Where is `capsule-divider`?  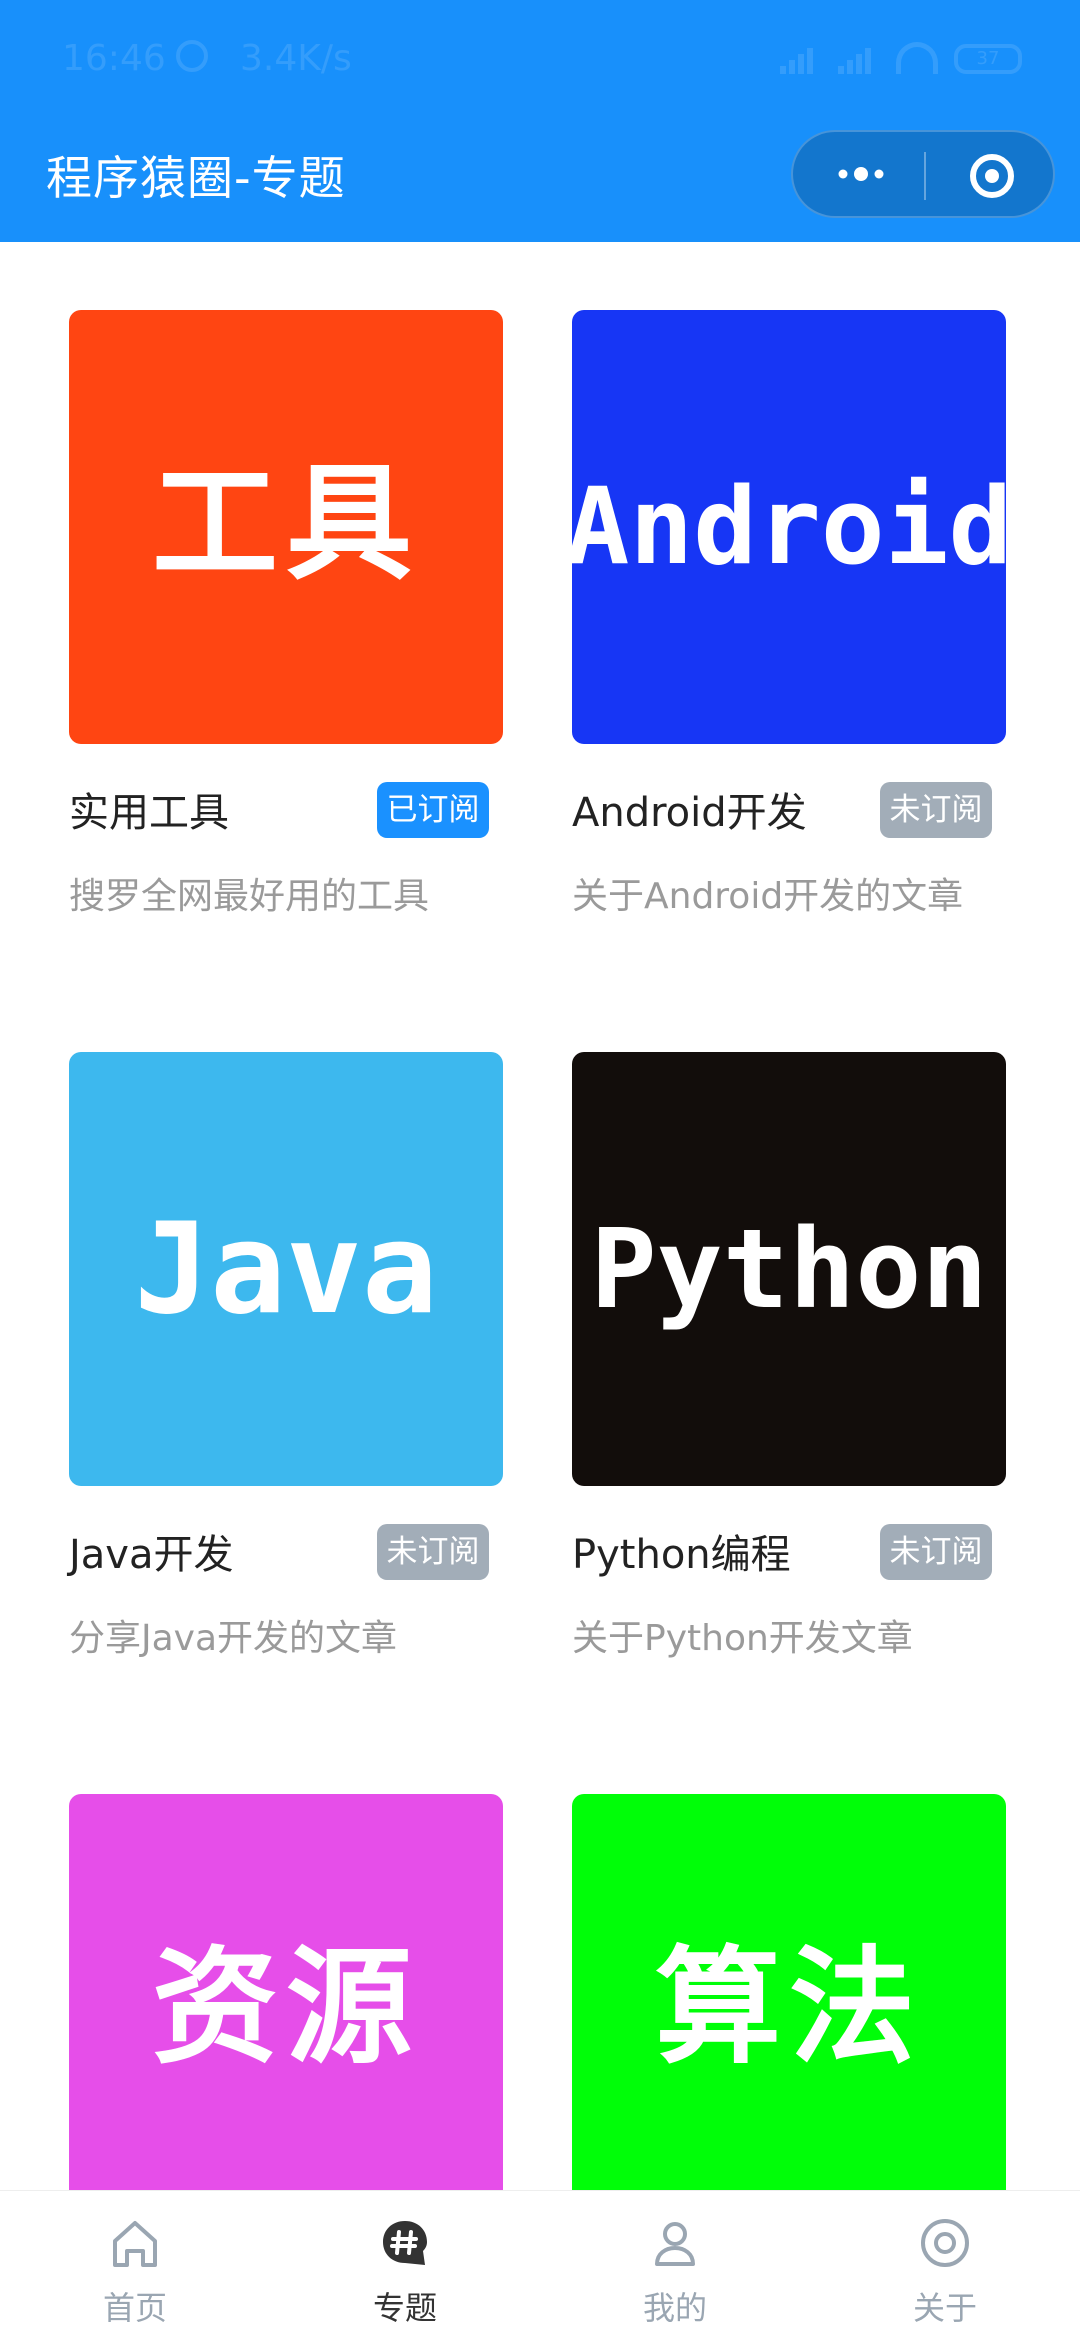
capsule-divider is located at coordinates (925, 176).